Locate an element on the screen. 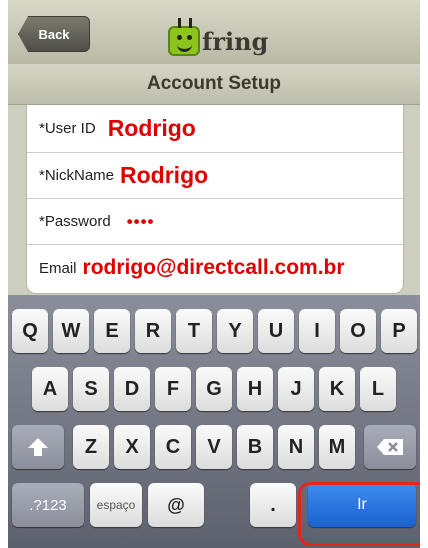 This screenshot has height=548, width=428. password-value: •••• is located at coordinates (141, 222).